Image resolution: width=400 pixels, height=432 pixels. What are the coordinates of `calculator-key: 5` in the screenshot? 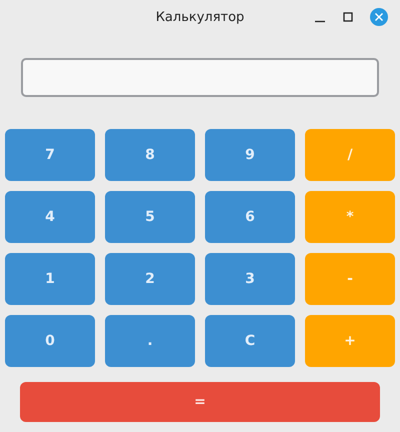 It's located at (150, 217).